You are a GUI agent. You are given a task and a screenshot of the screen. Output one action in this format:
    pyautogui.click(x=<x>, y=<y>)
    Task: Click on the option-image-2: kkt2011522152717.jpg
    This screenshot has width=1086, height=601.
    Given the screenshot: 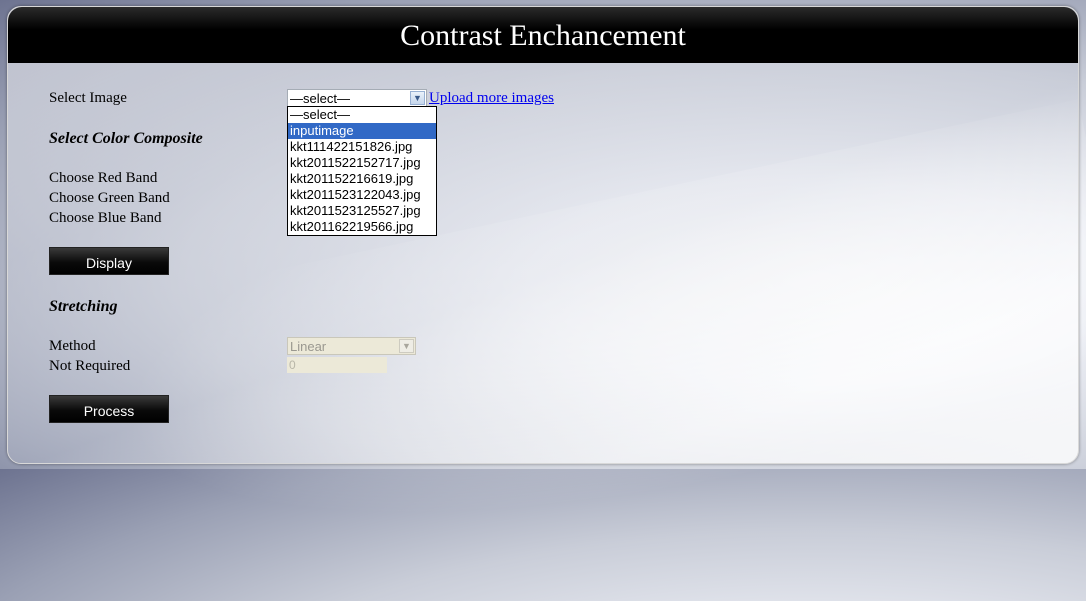 What is the action you would take?
    pyautogui.click(x=362, y=163)
    